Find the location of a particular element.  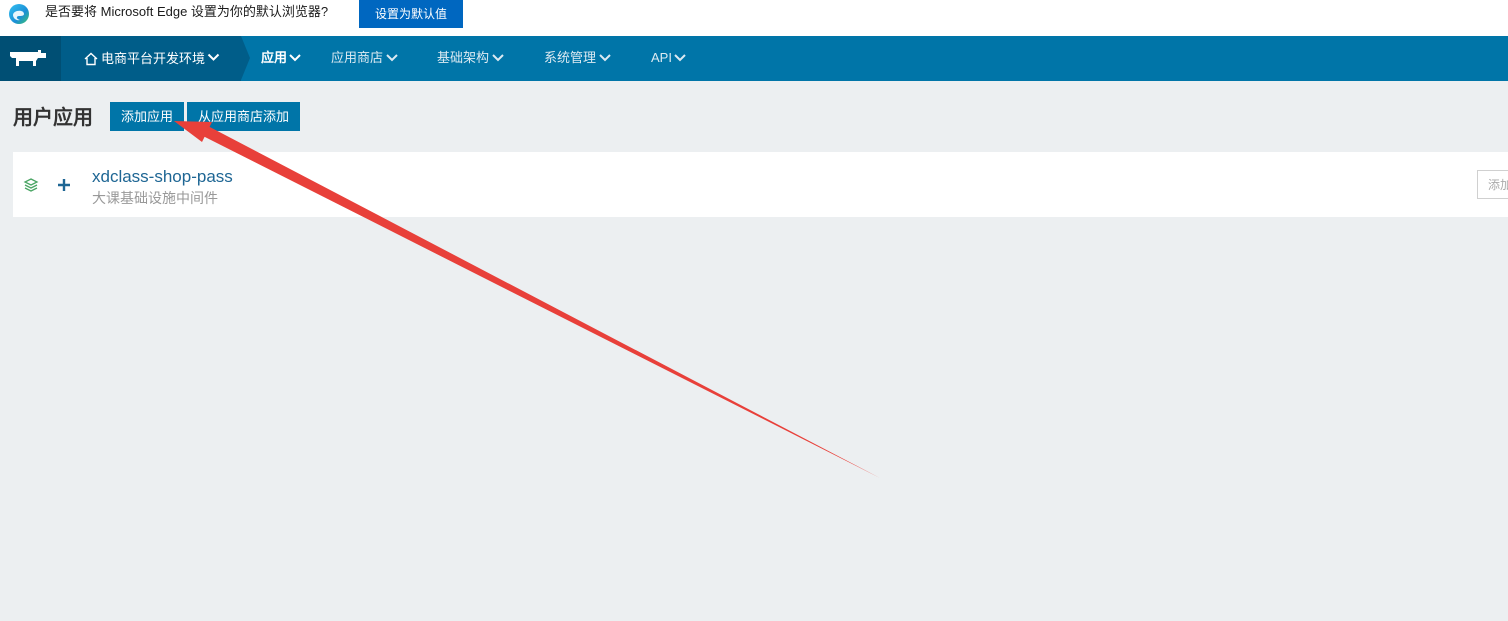

nav-item-label: 基础架构 is located at coordinates (463, 57).